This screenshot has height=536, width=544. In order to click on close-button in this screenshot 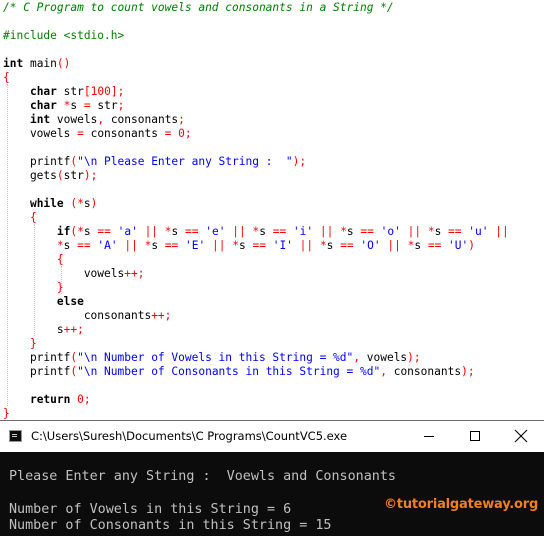, I will do `click(521, 436)`.